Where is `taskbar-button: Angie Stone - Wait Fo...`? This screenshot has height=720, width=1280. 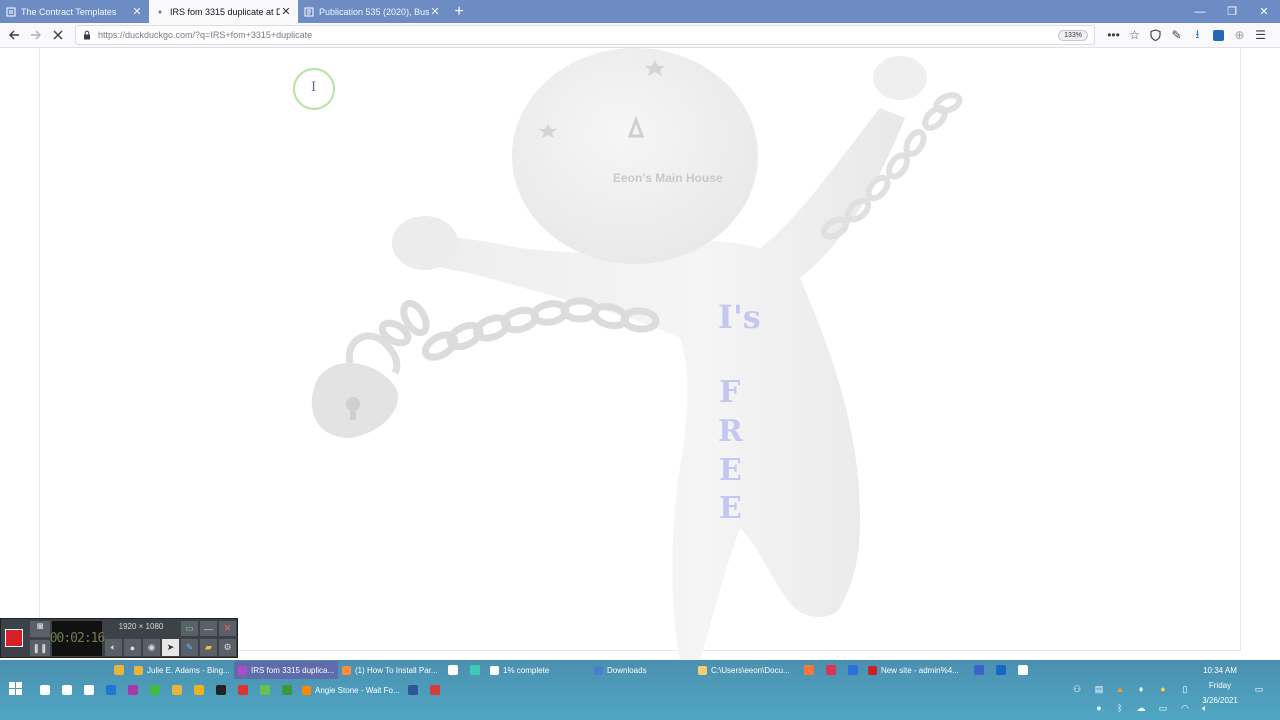 taskbar-button: Angie Stone - Wait Fo... is located at coordinates (350, 690).